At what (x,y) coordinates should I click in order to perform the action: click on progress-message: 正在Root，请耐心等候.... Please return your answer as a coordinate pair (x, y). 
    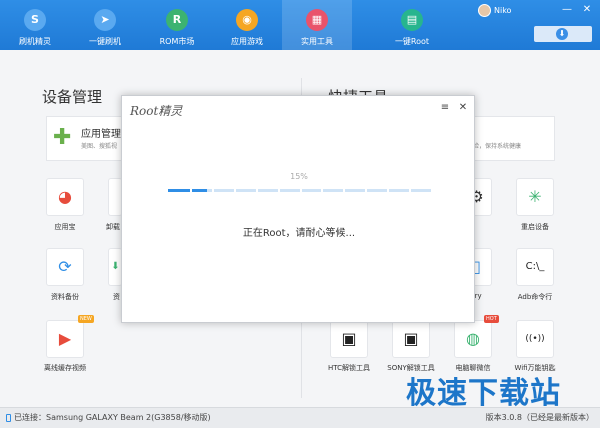
    Looking at the image, I should click on (299, 233).